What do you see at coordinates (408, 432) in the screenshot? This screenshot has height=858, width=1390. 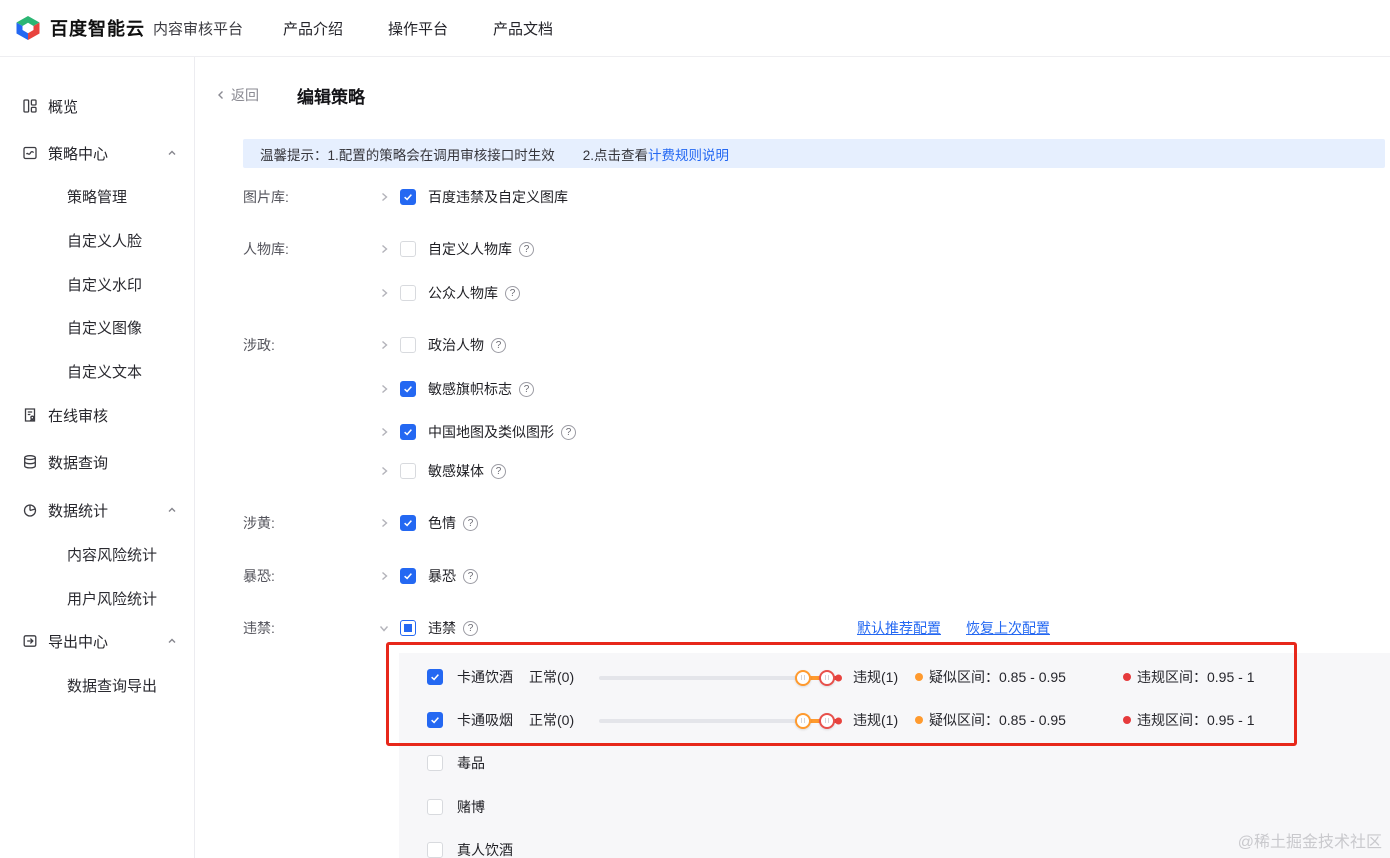 I see `checkbox-china-map` at bounding box center [408, 432].